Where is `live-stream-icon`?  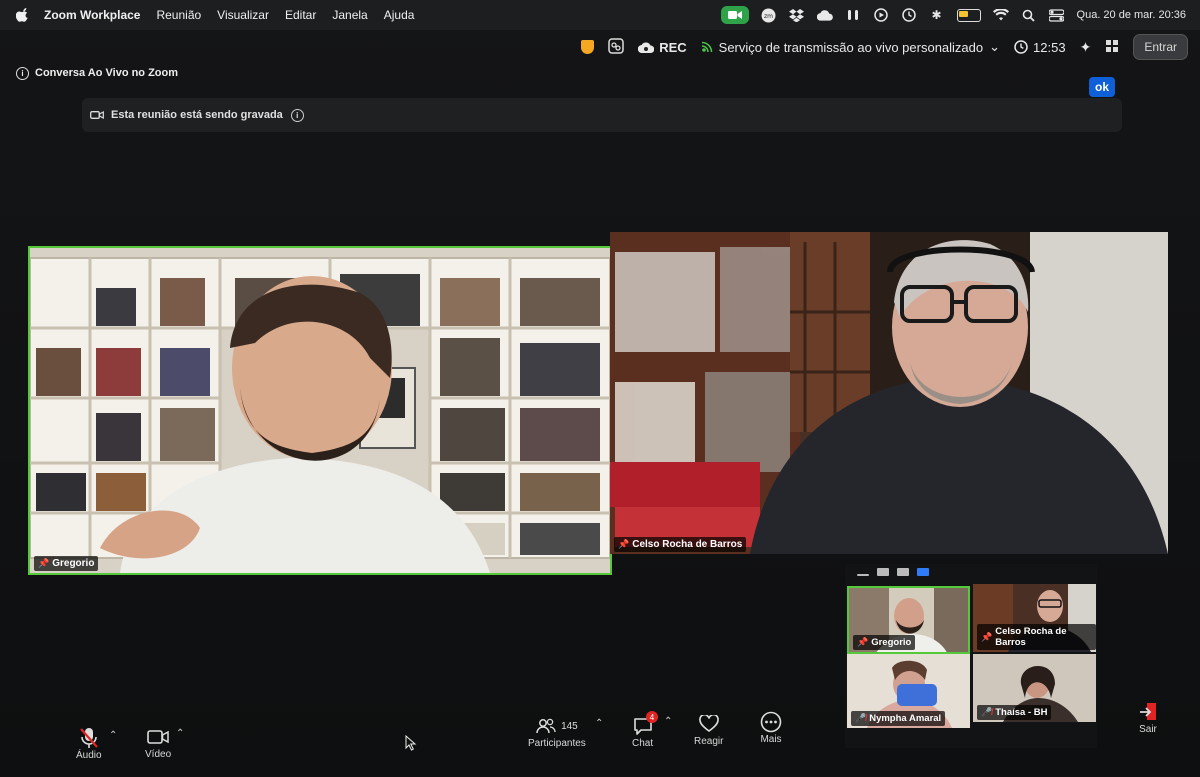 live-stream-icon is located at coordinates (706, 47).